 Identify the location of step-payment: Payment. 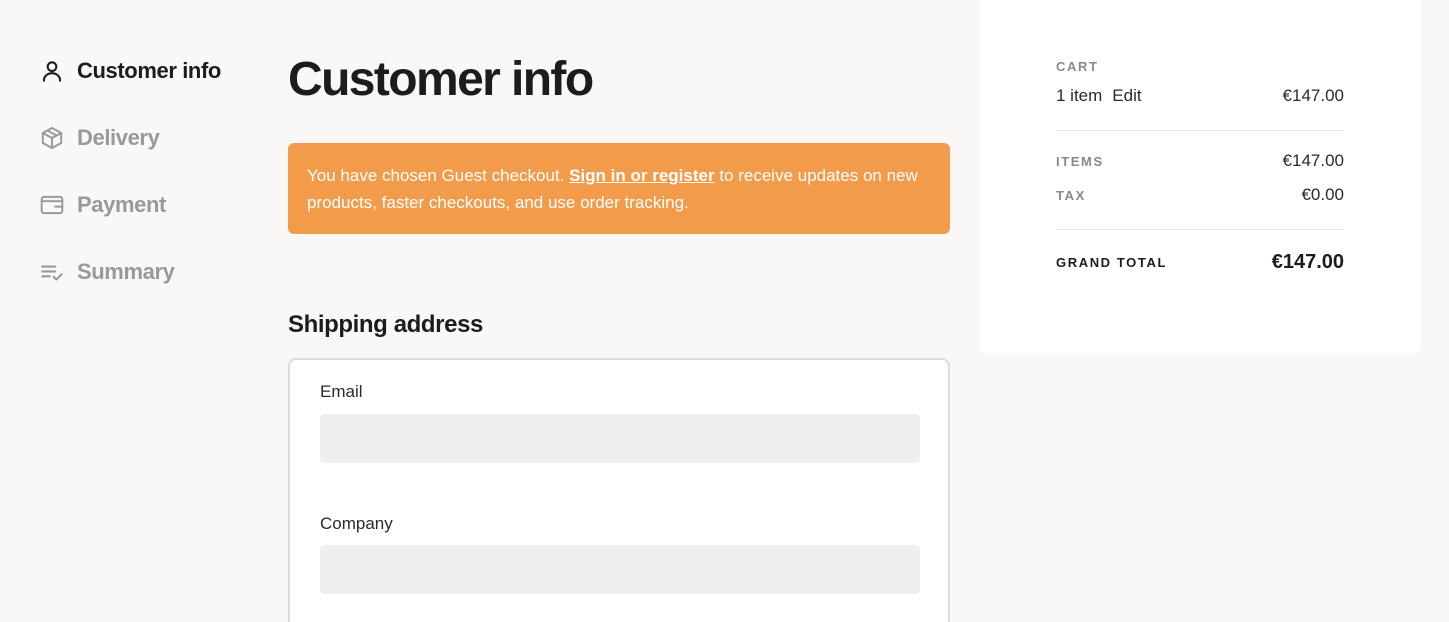
(153, 205).